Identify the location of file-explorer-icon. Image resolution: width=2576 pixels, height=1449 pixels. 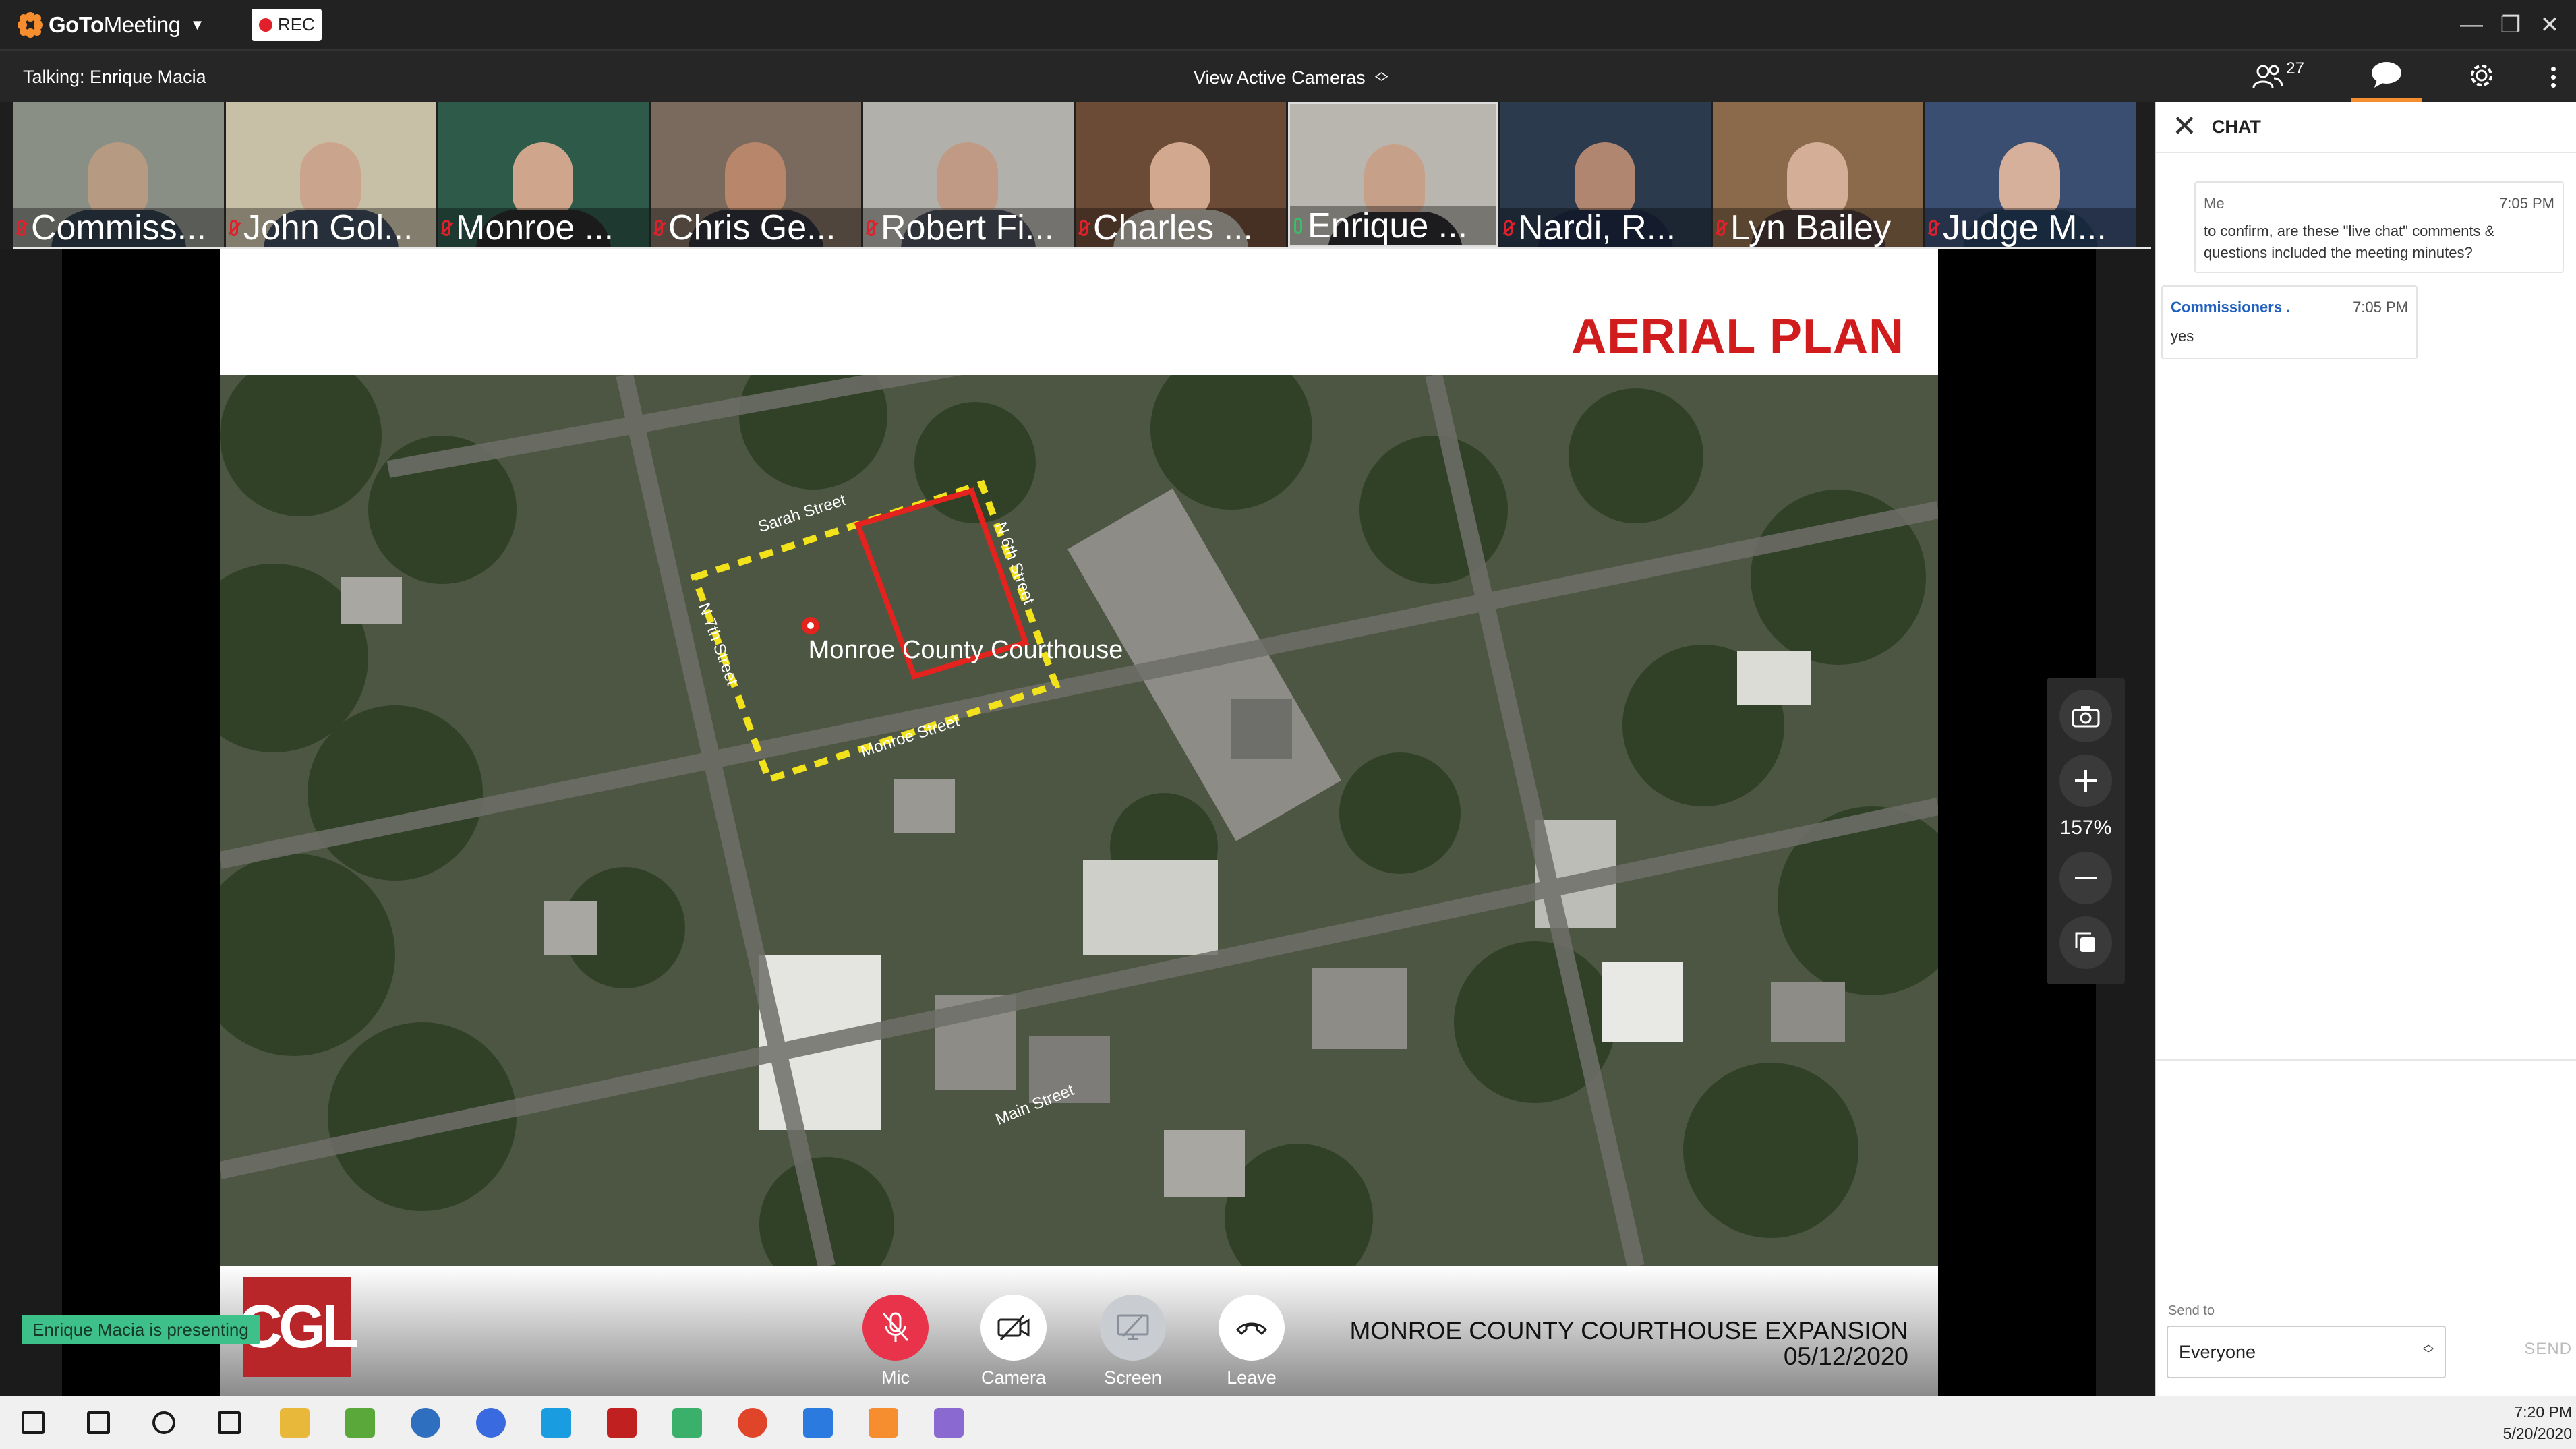
(294, 1422).